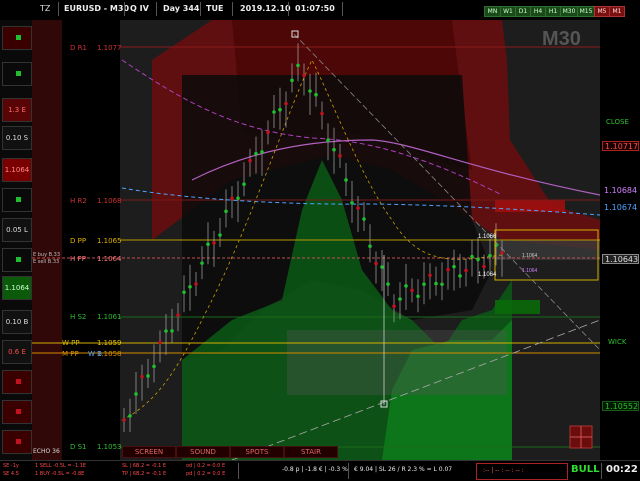  What do you see at coordinates (620, 406) in the screenshot?
I see `price-tag-4: 1.10552` at bounding box center [620, 406].